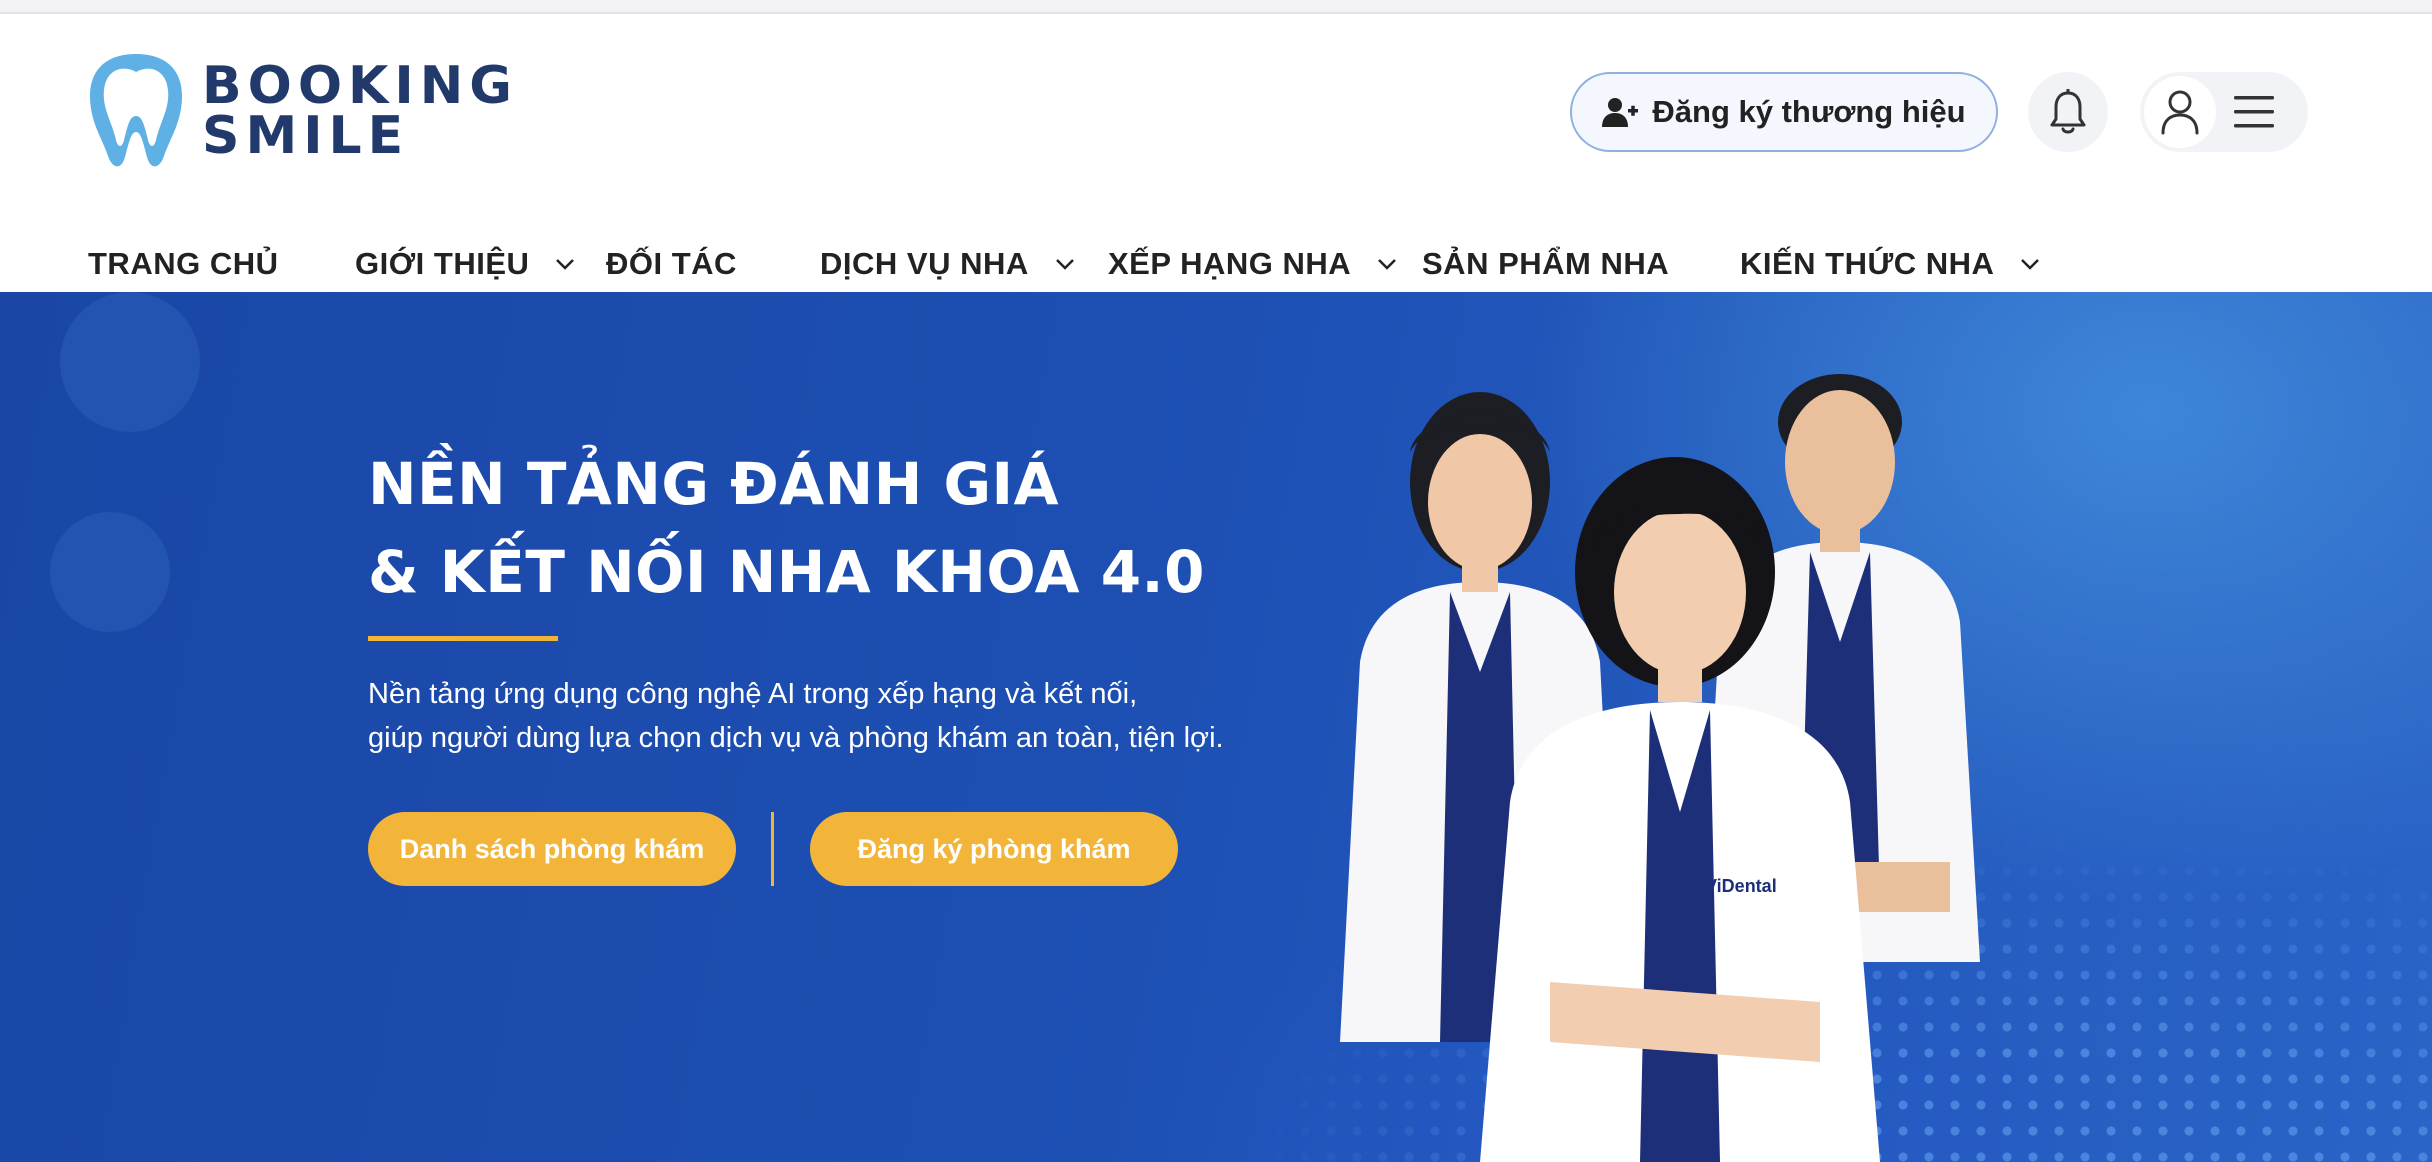  Describe the element at coordinates (1809, 111) in the screenshot. I see `register-brand-label: Đăng ký thương hiệu` at that location.